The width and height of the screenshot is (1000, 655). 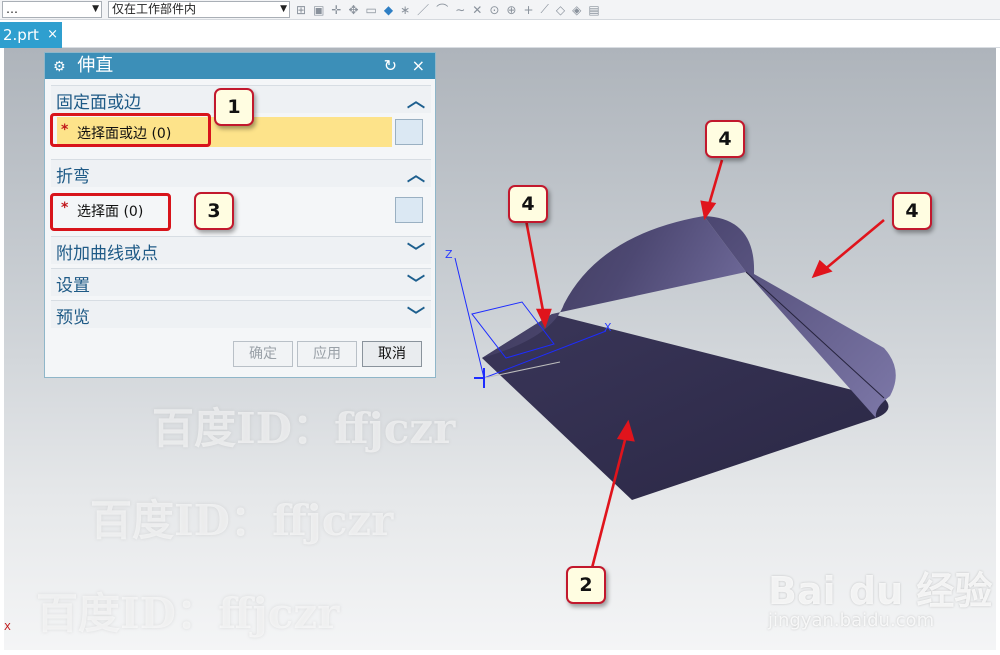 I want to click on center-icon: ⊙, so click(x=494, y=10).